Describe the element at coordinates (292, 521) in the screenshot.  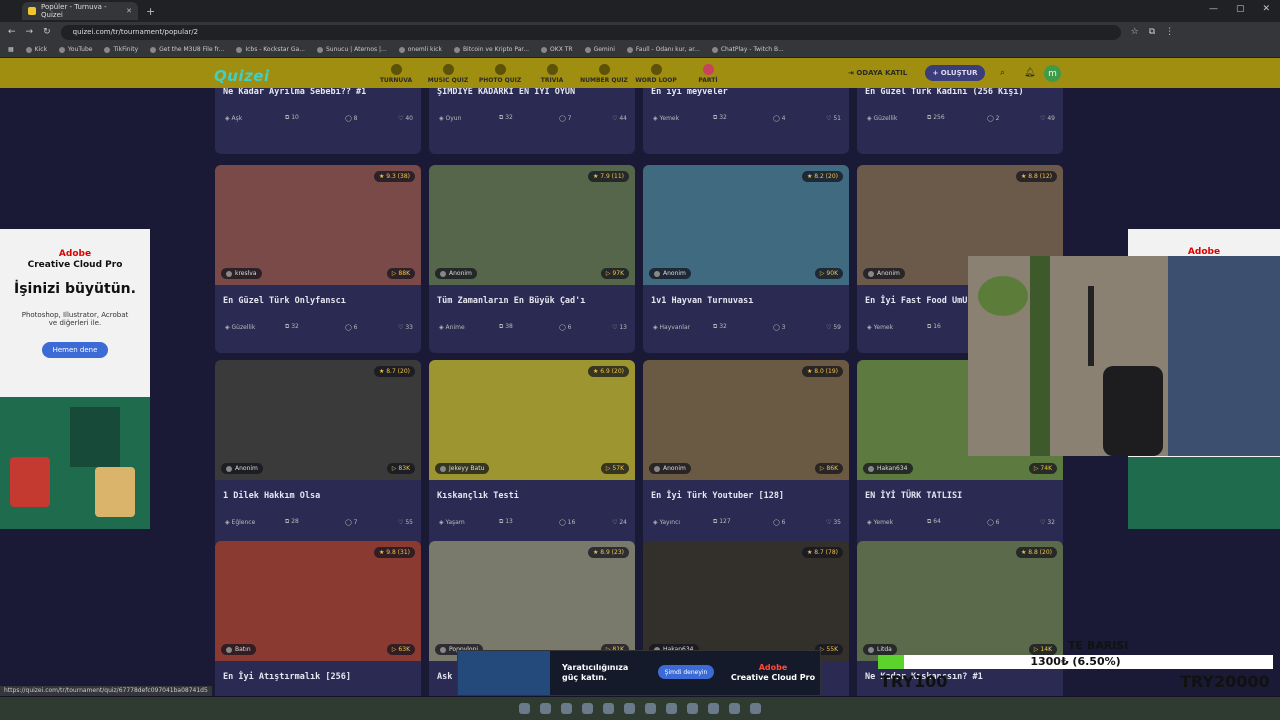
I see `card-question-count: ⧉ 28` at that location.